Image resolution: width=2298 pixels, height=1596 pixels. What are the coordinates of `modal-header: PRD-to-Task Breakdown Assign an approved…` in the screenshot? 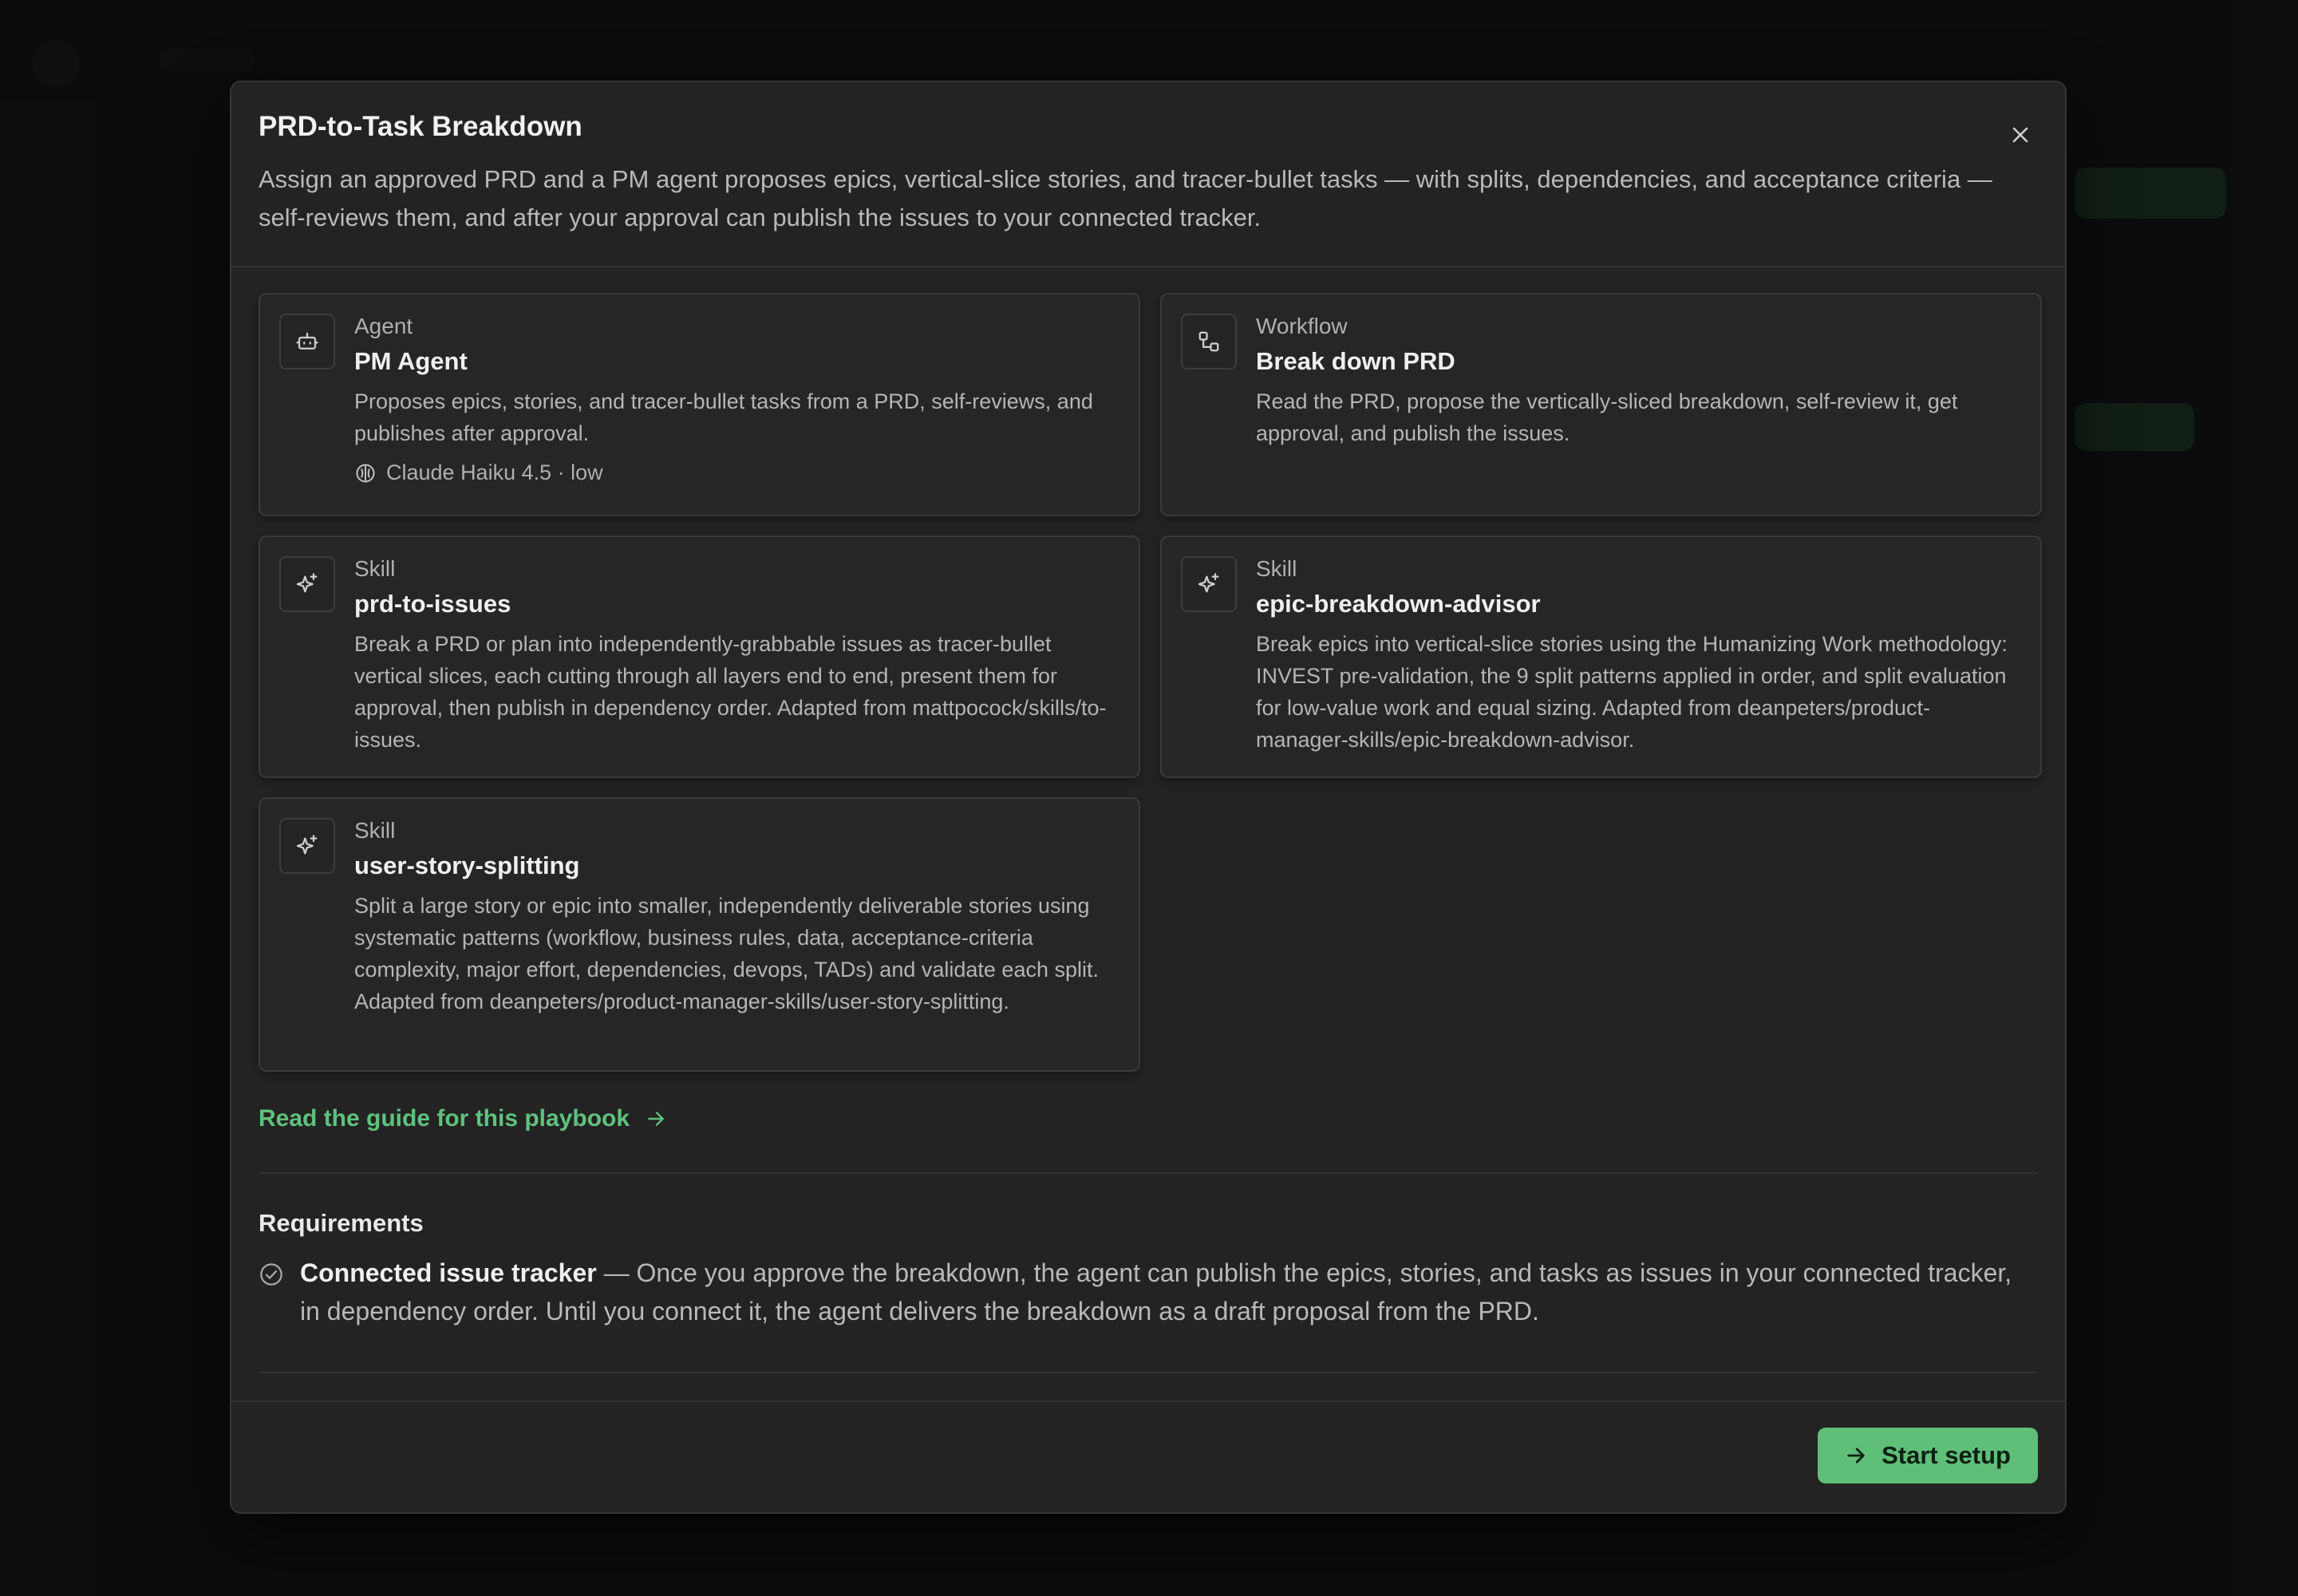 It's located at (1148, 174).